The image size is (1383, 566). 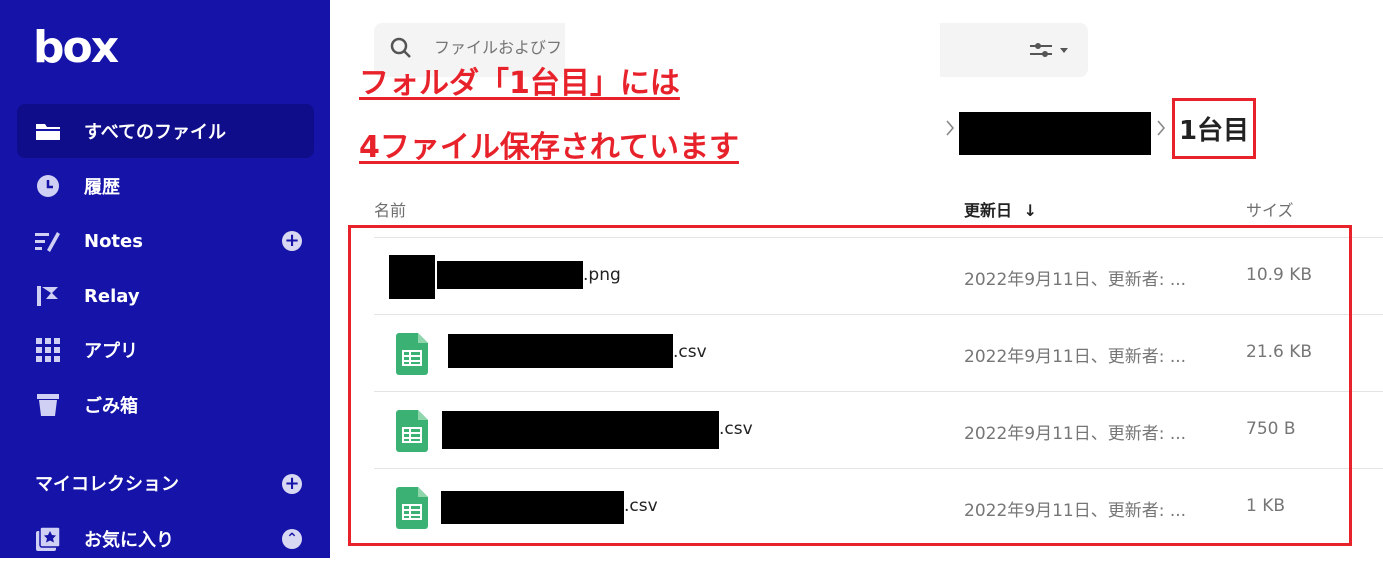 What do you see at coordinates (111, 351) in the screenshot?
I see `sidebar-item-label: アプリ` at bounding box center [111, 351].